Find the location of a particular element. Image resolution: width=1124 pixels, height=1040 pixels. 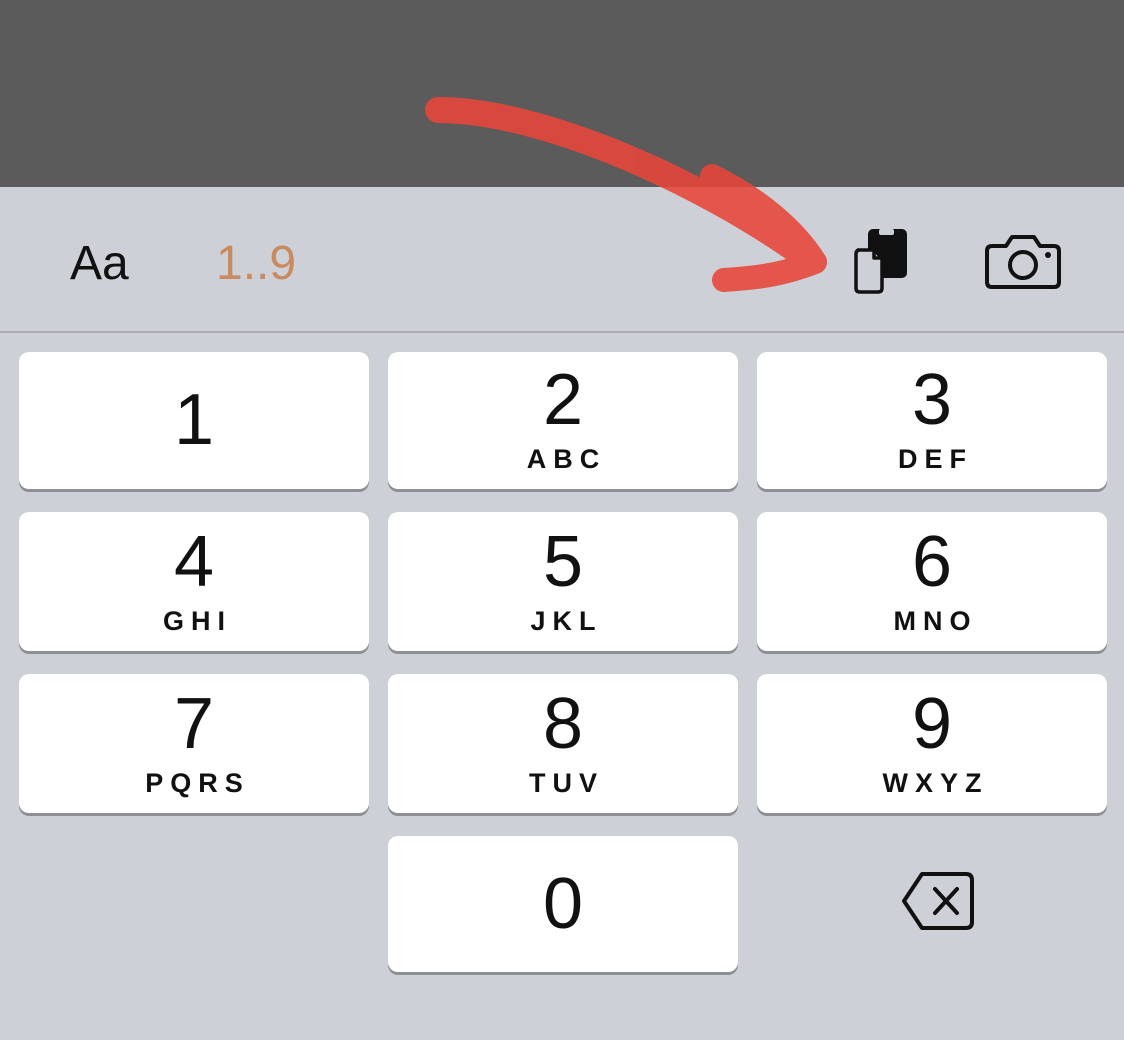

key-4: 4 GHI is located at coordinates (194, 581).